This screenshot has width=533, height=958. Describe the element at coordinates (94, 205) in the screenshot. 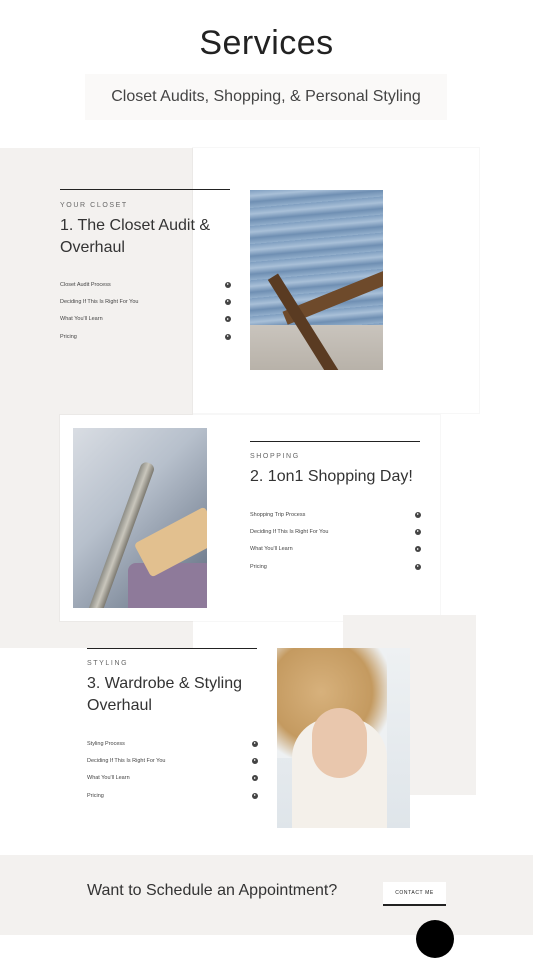

I see `section-1-eyebrow: YOUR CLOSET` at that location.